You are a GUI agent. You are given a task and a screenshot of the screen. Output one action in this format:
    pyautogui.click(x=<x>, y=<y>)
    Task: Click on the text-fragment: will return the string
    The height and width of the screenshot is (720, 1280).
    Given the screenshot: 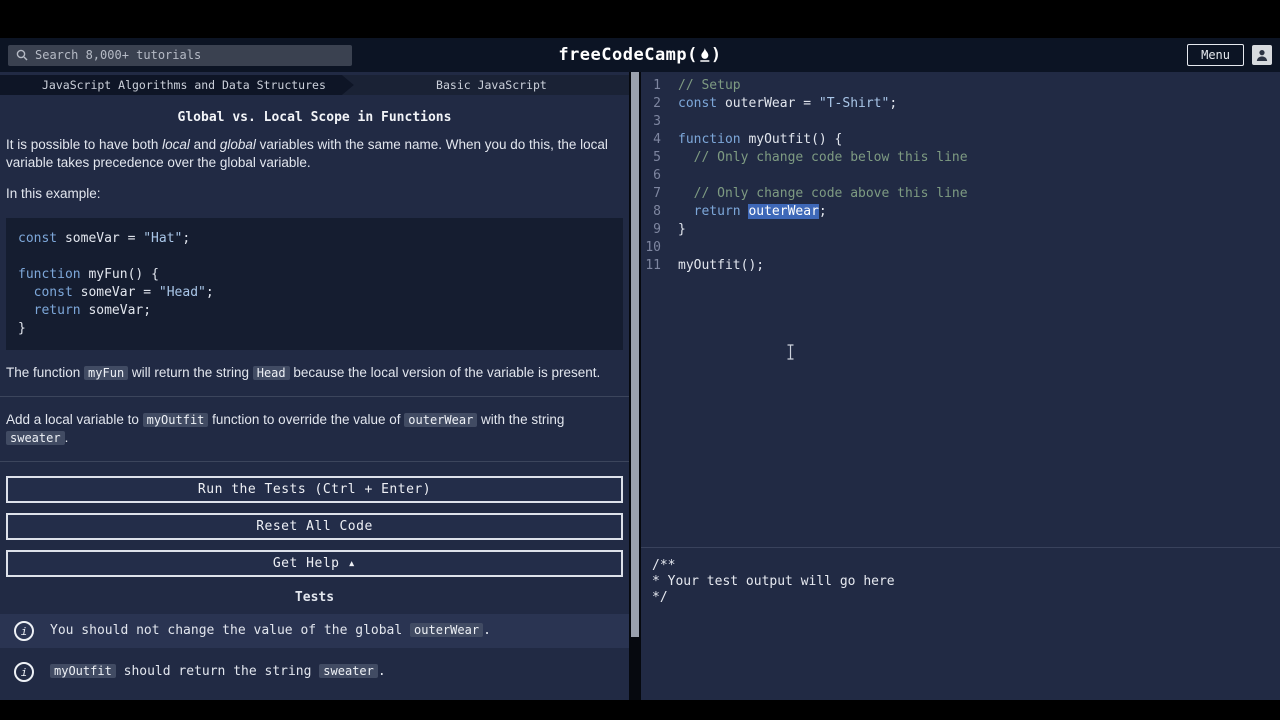 What is the action you would take?
    pyautogui.click(x=190, y=372)
    